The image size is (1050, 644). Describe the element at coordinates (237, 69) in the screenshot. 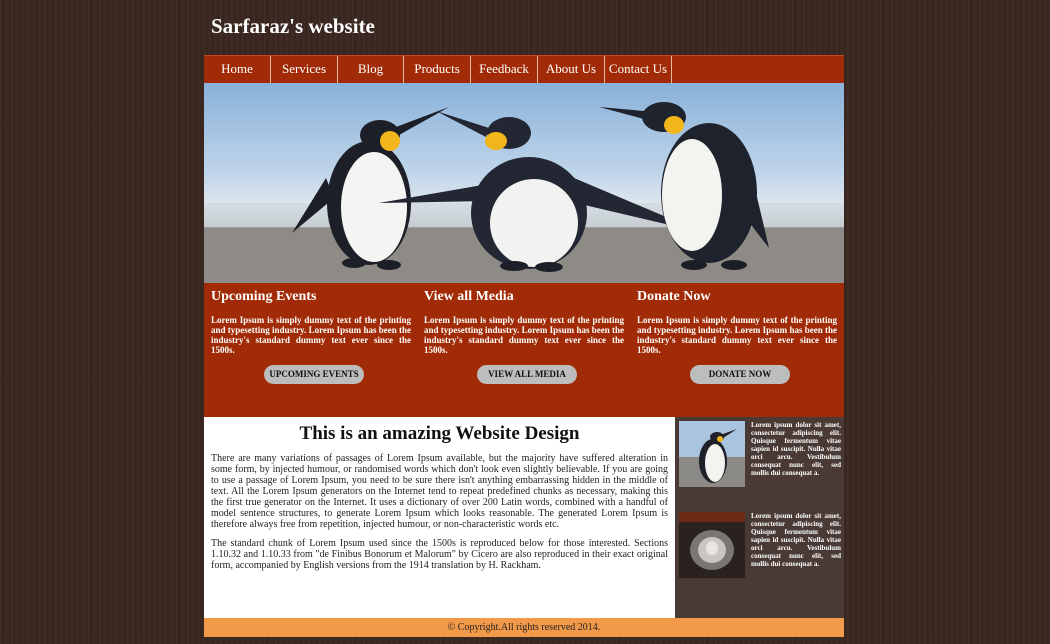

I see `nav-home: Home` at that location.